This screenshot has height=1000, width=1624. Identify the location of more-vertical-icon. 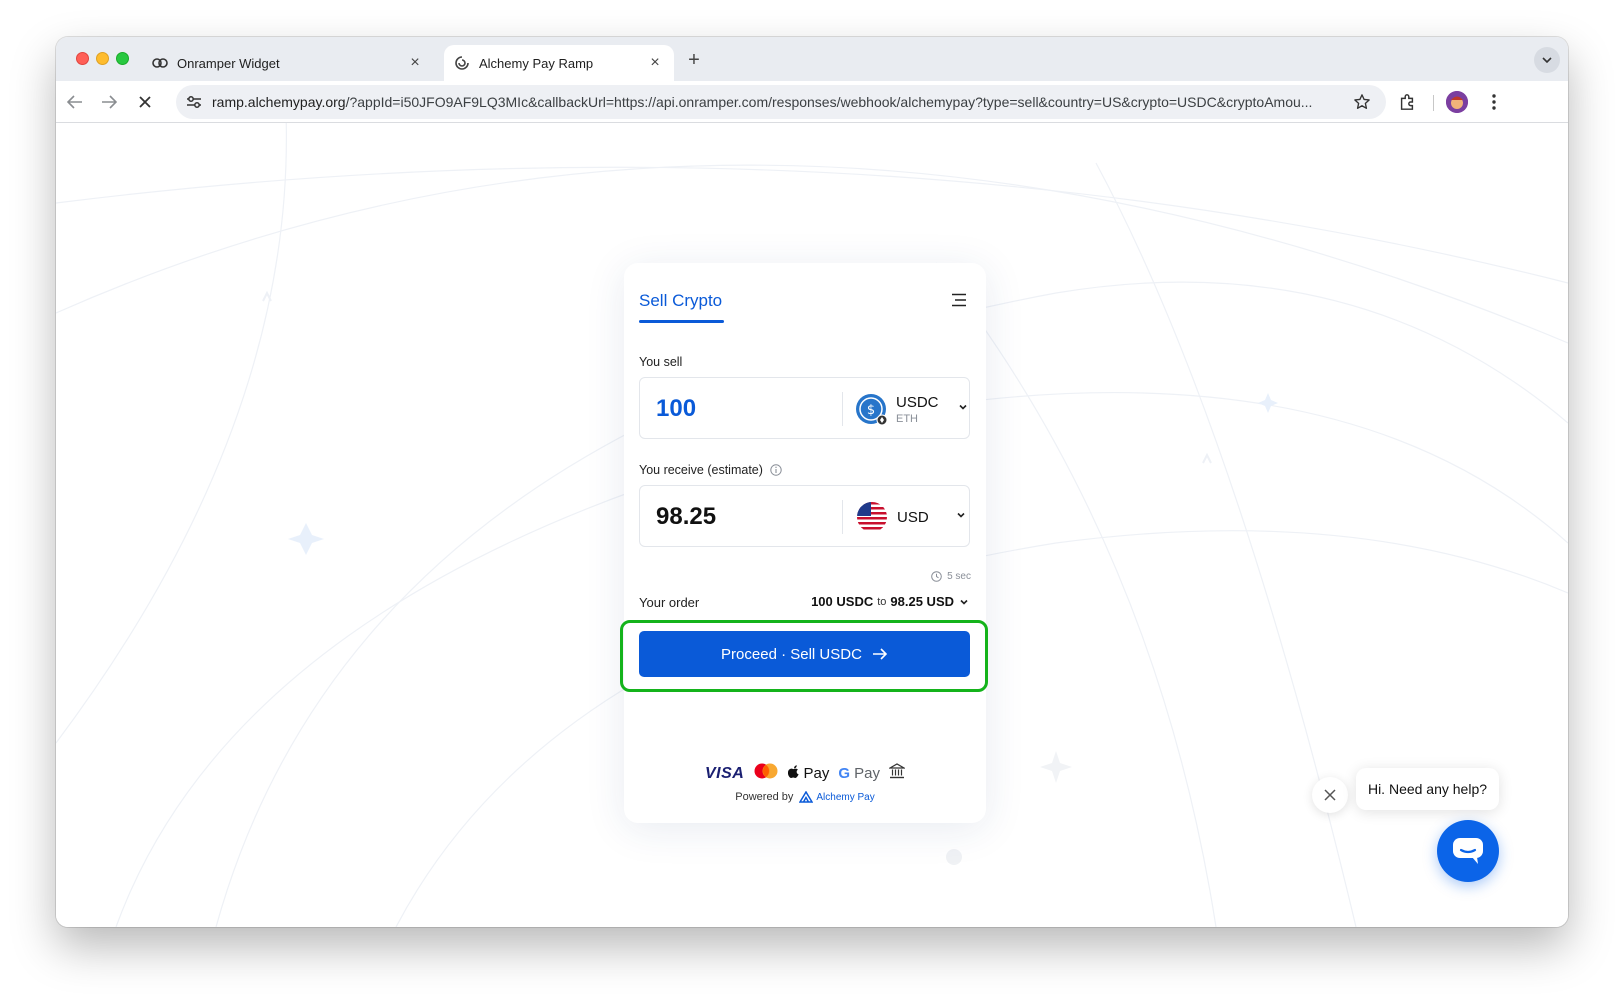
(1494, 102).